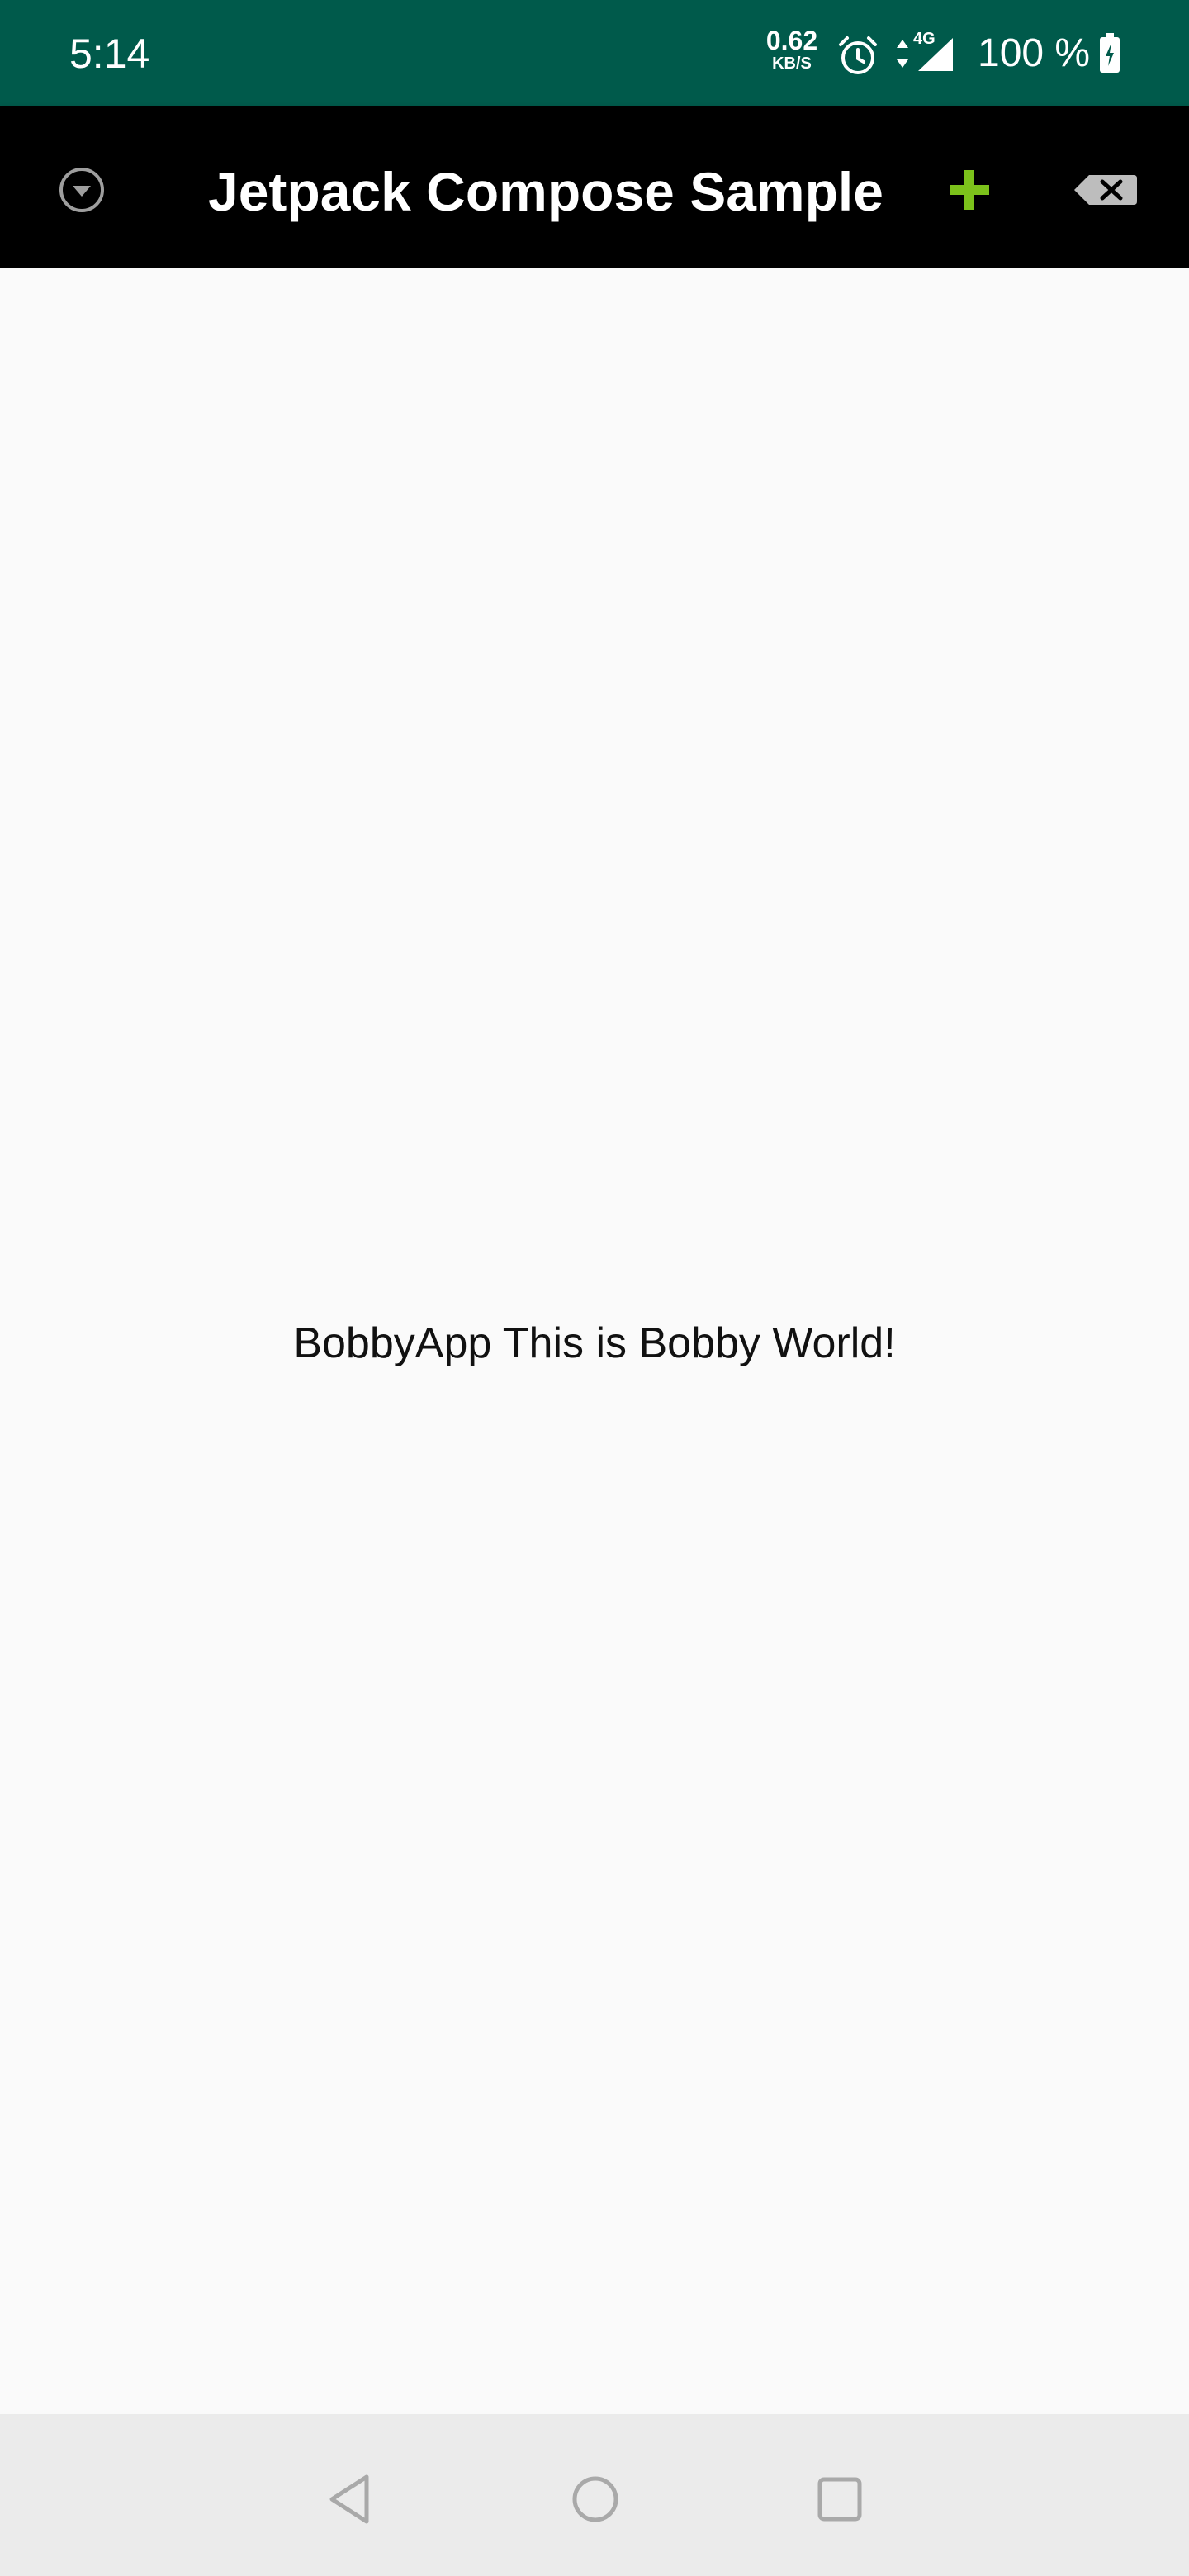  I want to click on data-activity-icon, so click(902, 54).